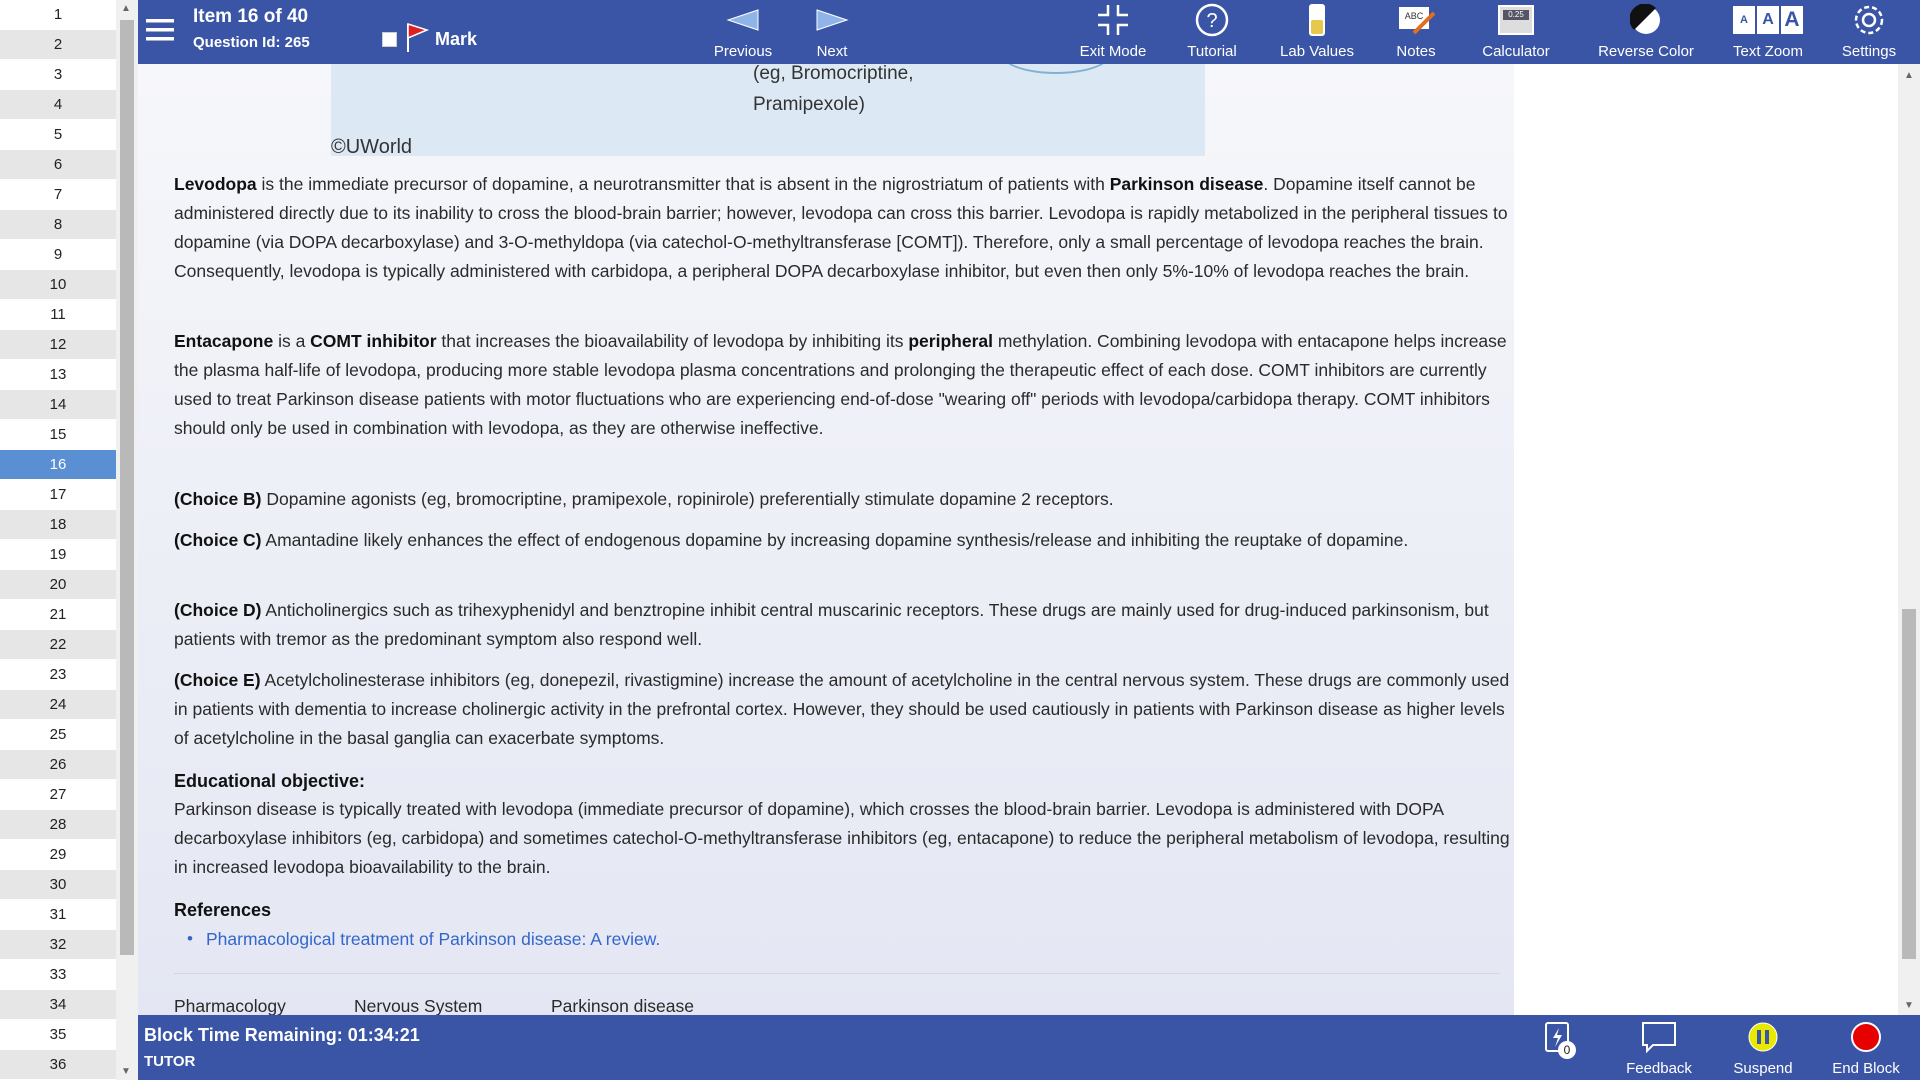 The image size is (1920, 1080). I want to click on question-list-item: 35, so click(58, 1035).